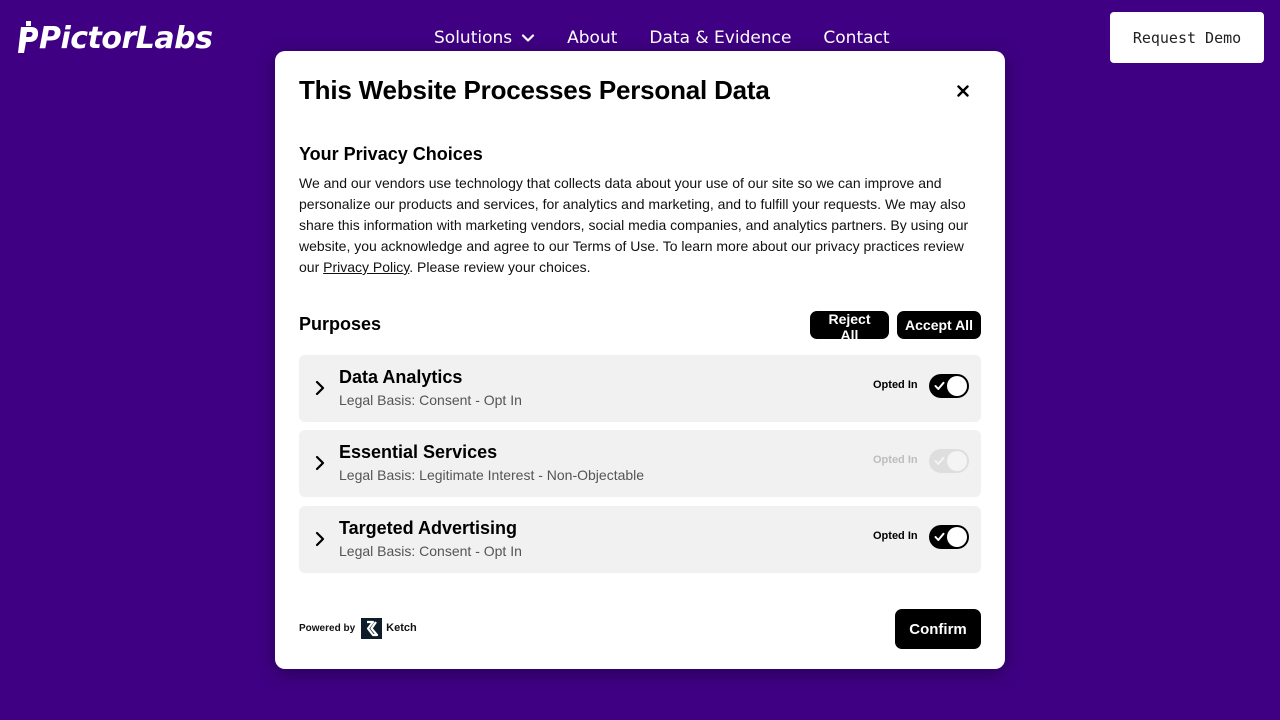 The width and height of the screenshot is (1280, 720). Describe the element at coordinates (938, 629) in the screenshot. I see `confirm-button: Confirm` at that location.